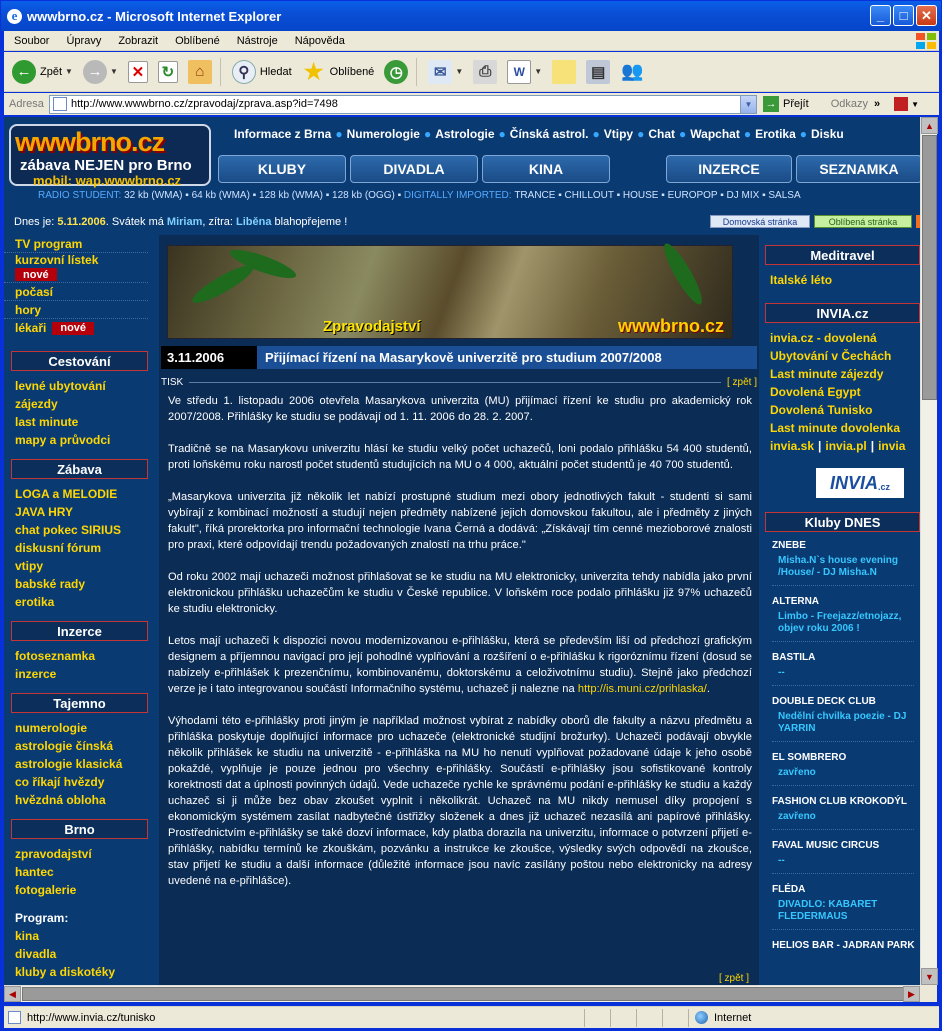 The height and width of the screenshot is (1031, 942). Describe the element at coordinates (138, 72) in the screenshot. I see `stop-button: ✕` at that location.